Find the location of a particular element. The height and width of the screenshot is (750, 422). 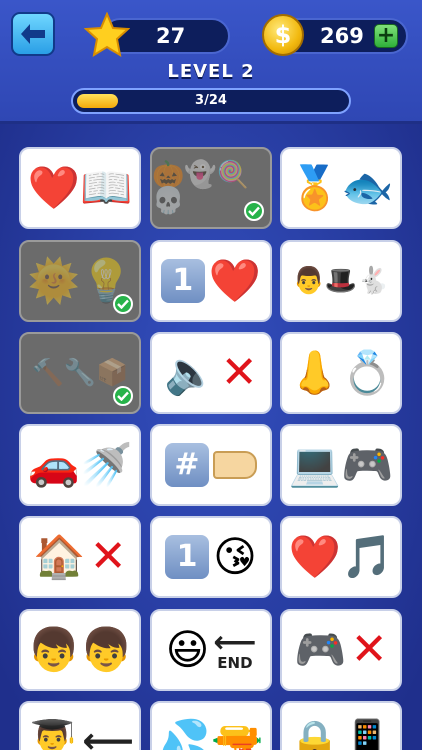

puzzle-tile: ❤️🎵 is located at coordinates (341, 557).